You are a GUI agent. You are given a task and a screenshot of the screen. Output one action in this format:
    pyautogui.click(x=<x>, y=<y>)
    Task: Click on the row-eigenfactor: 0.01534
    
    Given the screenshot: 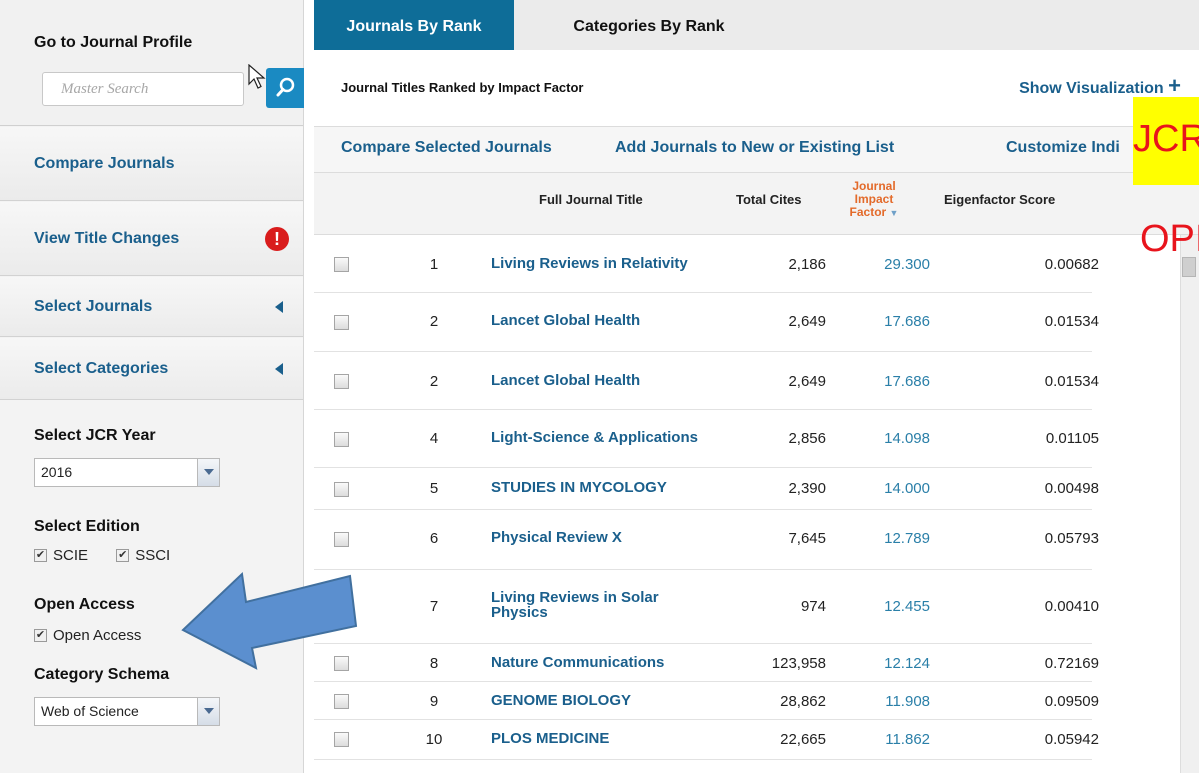 What is the action you would take?
    pyautogui.click(x=1071, y=321)
    